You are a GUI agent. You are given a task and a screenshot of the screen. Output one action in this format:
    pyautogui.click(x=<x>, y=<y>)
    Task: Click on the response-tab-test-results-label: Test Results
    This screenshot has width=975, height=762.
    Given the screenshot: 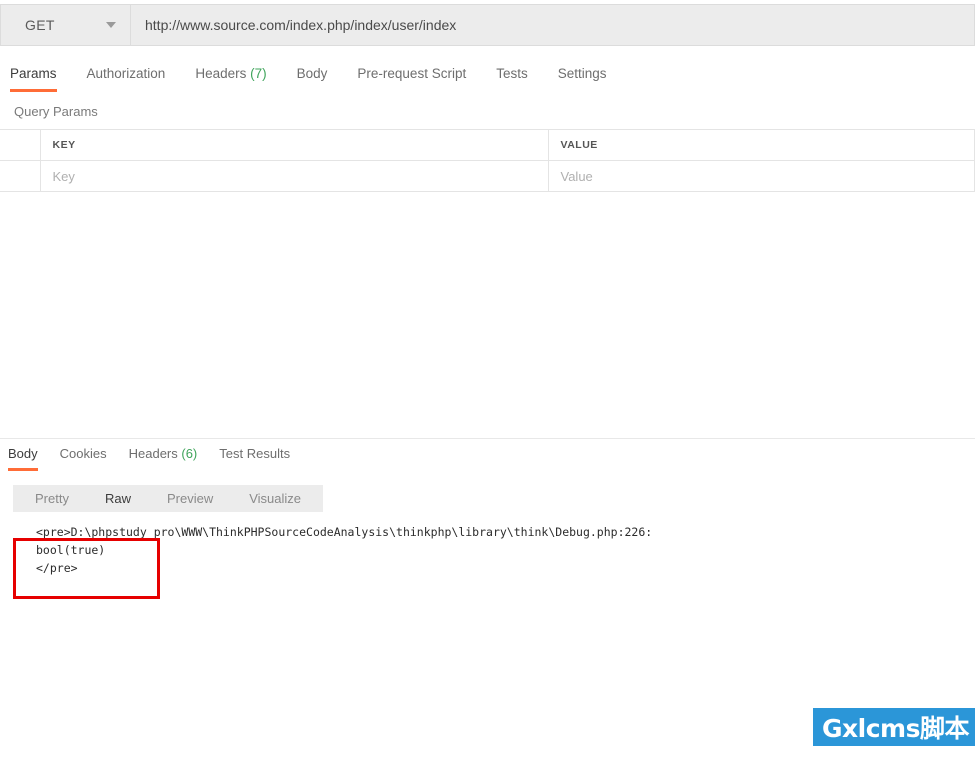 What is the action you would take?
    pyautogui.click(x=255, y=453)
    